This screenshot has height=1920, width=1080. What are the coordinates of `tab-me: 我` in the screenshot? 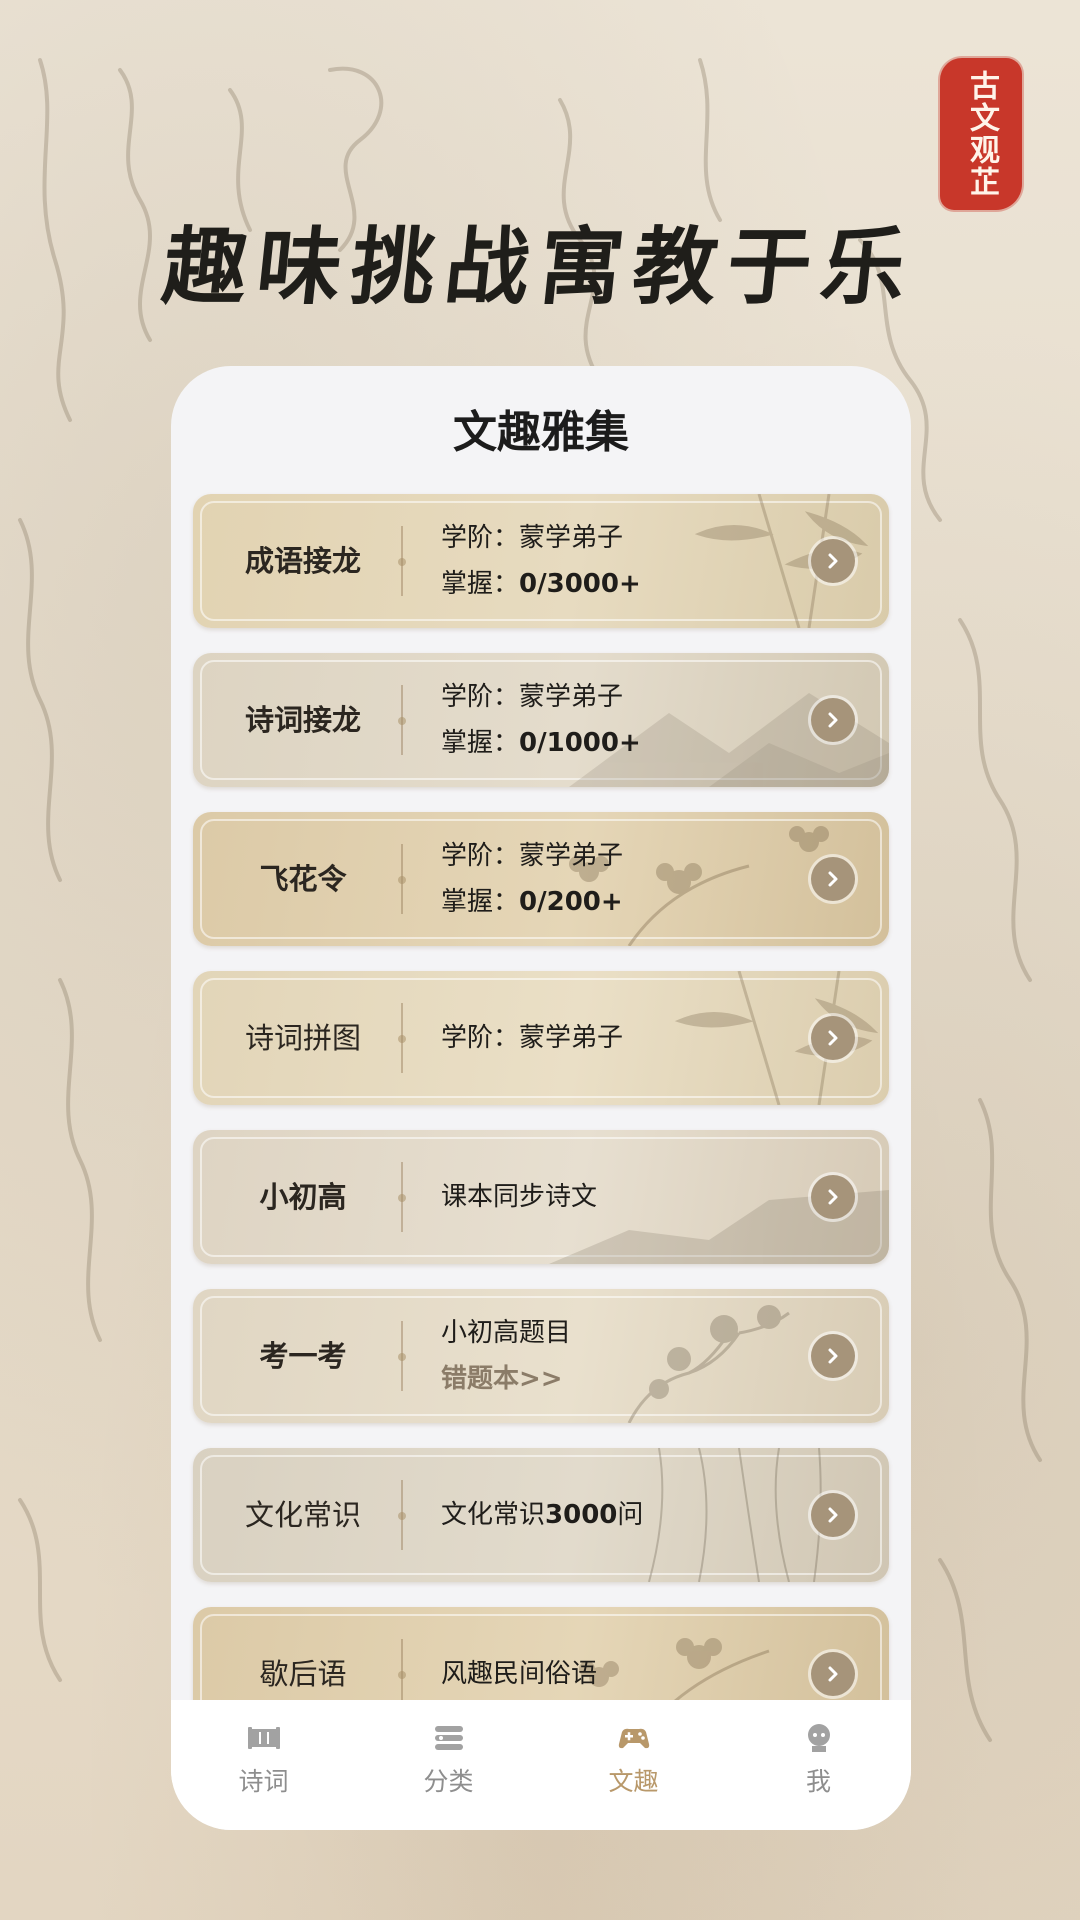 It's located at (818, 1765).